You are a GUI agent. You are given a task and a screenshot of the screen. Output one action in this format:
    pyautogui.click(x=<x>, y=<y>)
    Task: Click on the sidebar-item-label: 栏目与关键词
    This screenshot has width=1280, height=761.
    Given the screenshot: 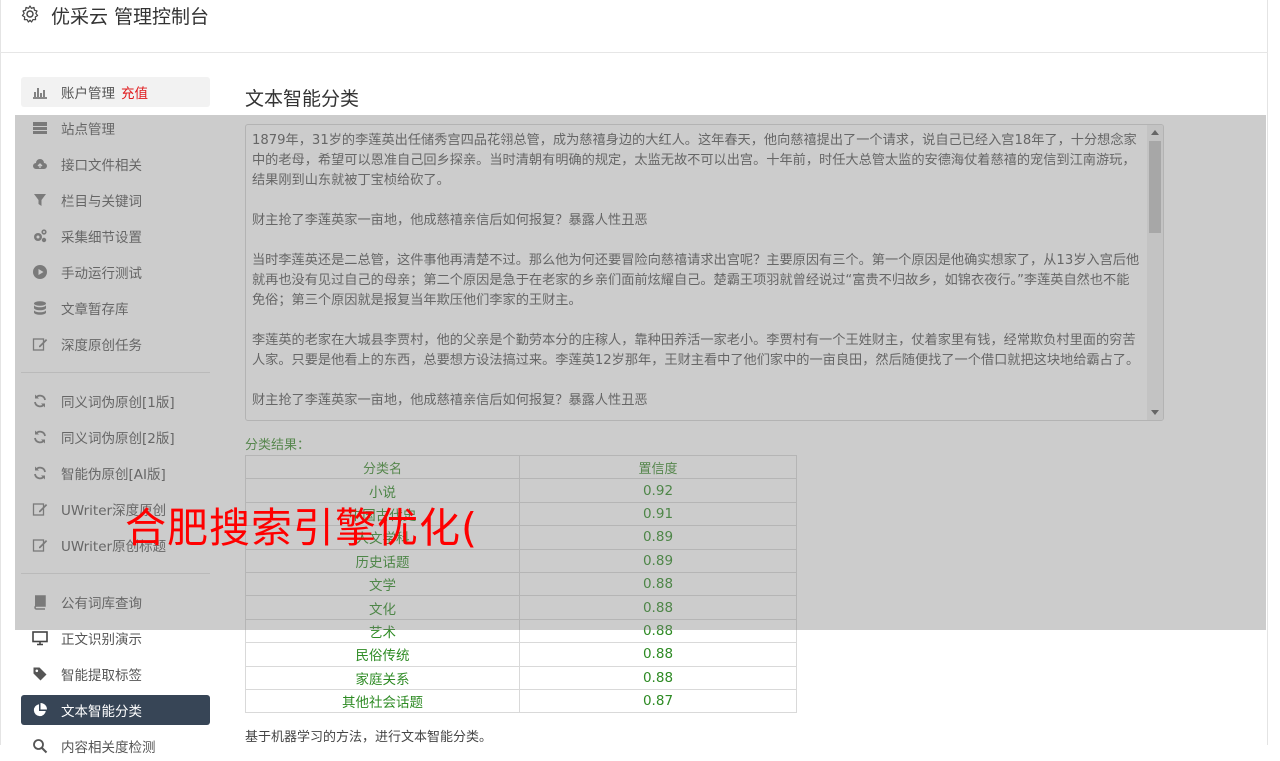 What is the action you would take?
    pyautogui.click(x=101, y=202)
    